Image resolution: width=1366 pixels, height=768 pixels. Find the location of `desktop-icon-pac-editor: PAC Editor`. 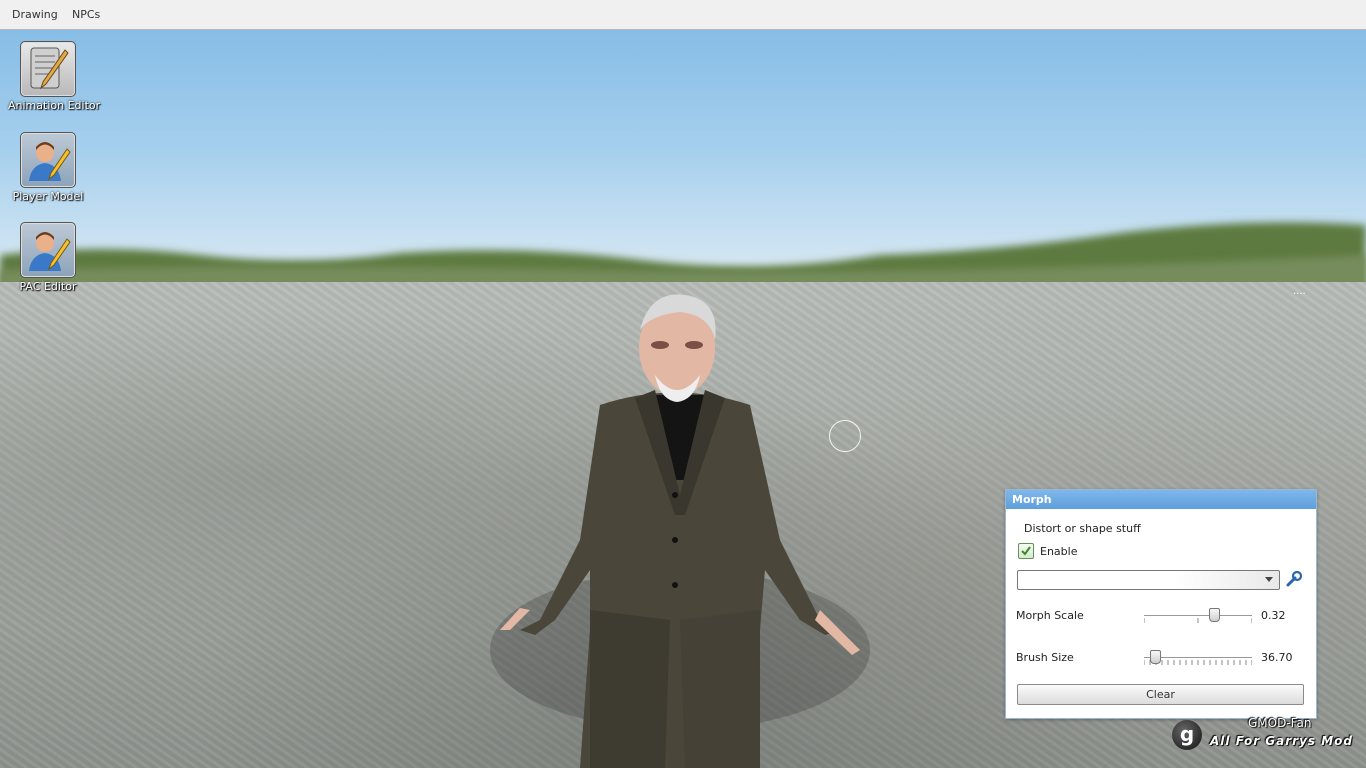

desktop-icon-pac-editor: PAC Editor is located at coordinates (48, 257).